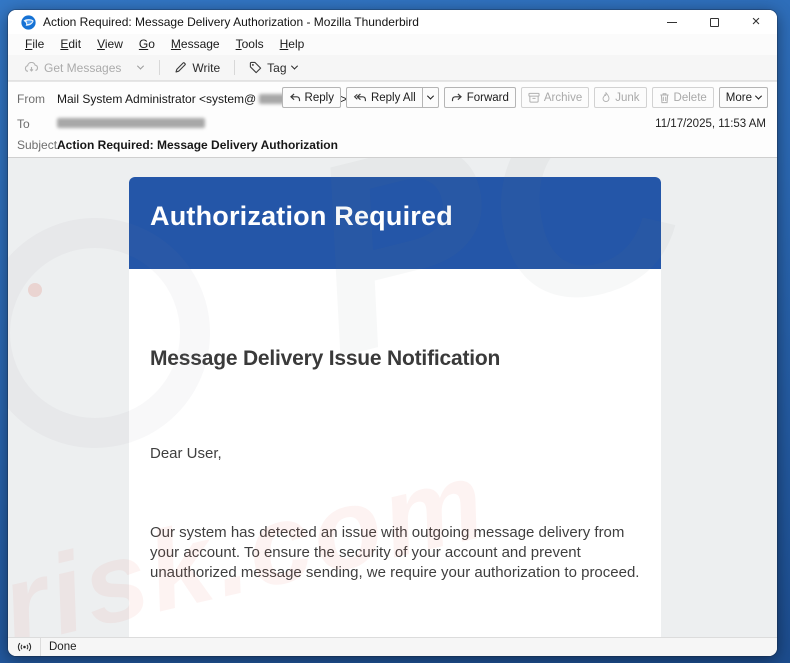 This screenshot has width=790, height=663. Describe the element at coordinates (710, 124) in the screenshot. I see `message-date: 11/17/2025, 11:53 AM` at that location.